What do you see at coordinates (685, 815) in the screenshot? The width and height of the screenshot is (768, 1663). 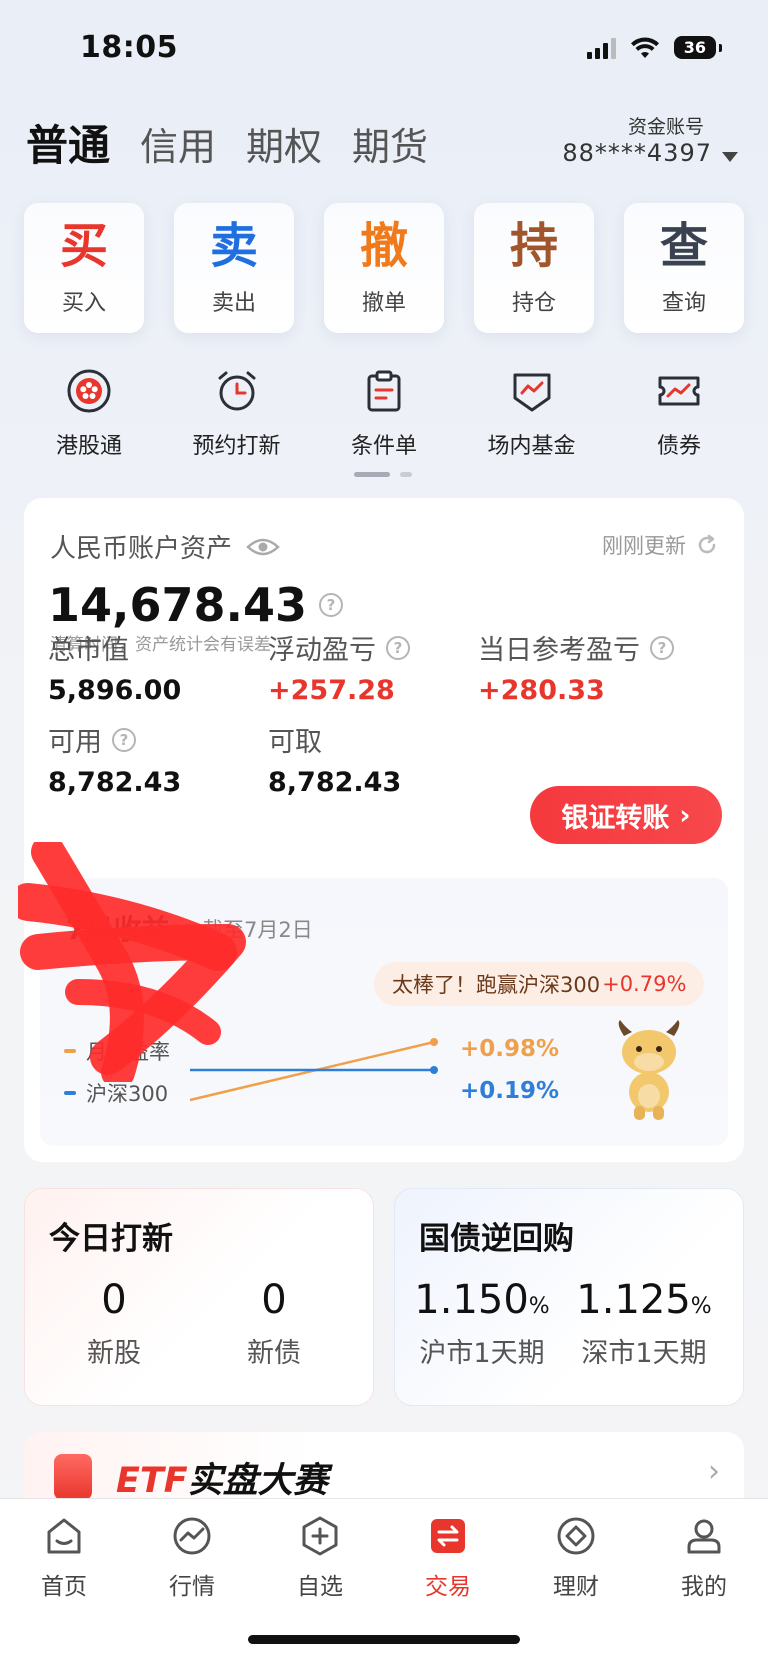 I see `chevron-right-icon: ›` at bounding box center [685, 815].